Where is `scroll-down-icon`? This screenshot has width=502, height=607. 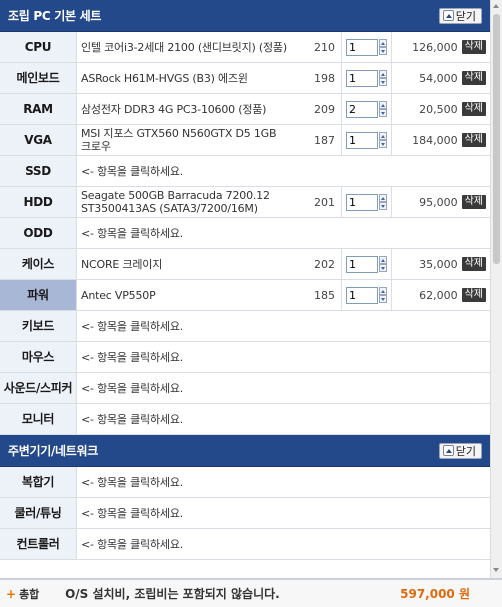 scroll-down-icon is located at coordinates (496, 571).